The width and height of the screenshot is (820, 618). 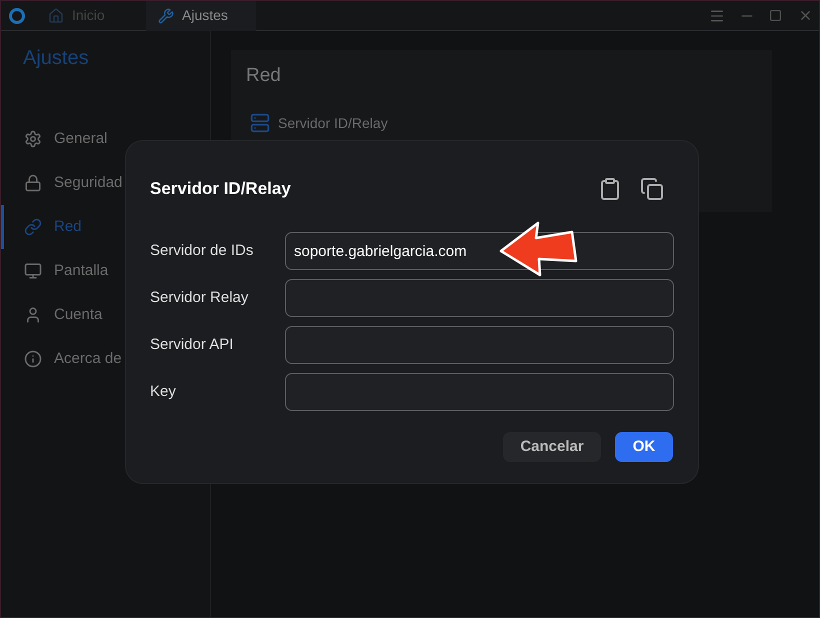 What do you see at coordinates (33, 183) in the screenshot?
I see `lock-icon` at bounding box center [33, 183].